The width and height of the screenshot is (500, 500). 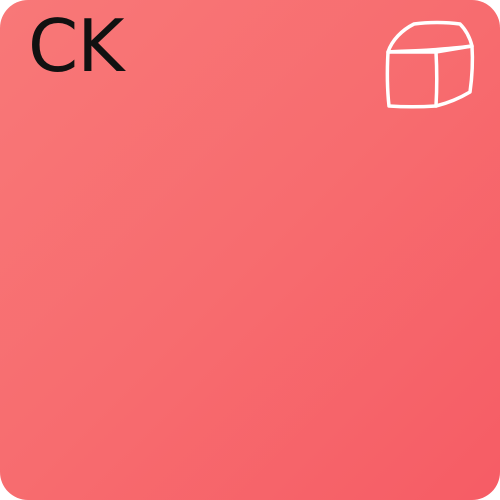 I want to click on cube-icon, so click(x=428, y=65).